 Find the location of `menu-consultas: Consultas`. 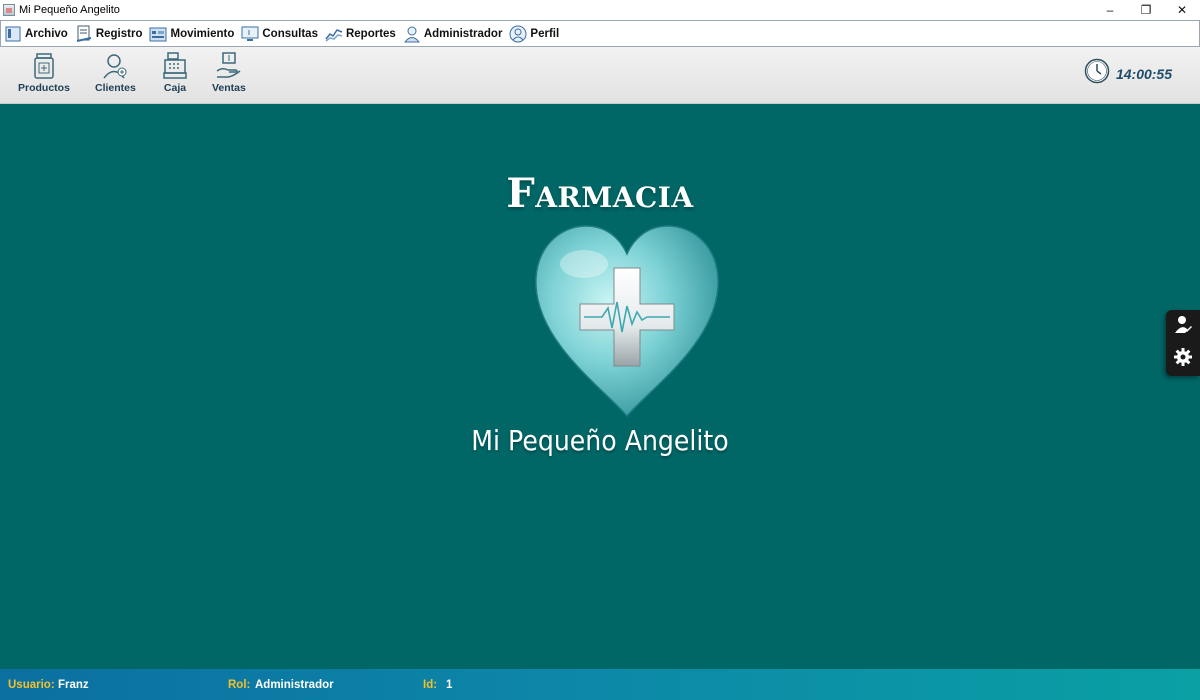

menu-consultas: Consultas is located at coordinates (280, 33).